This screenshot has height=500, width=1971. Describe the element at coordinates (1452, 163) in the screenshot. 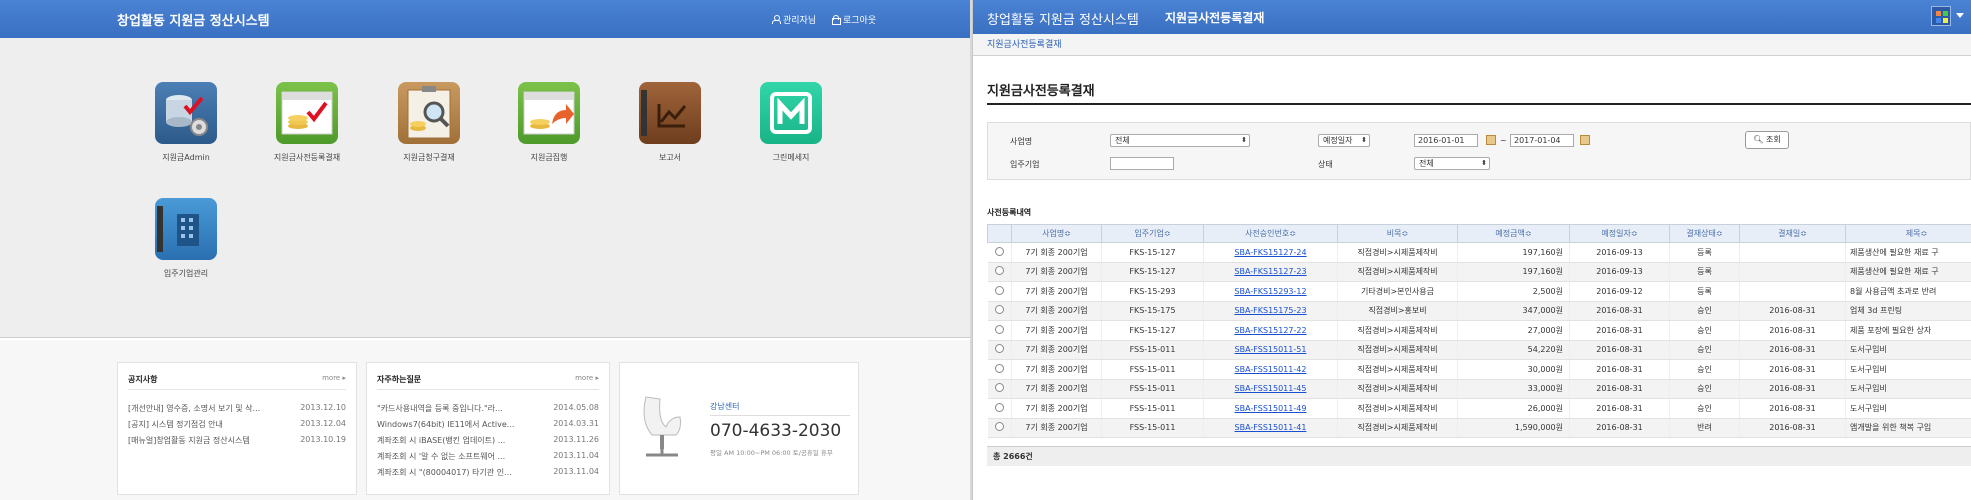

I see `status-select: 전체` at that location.